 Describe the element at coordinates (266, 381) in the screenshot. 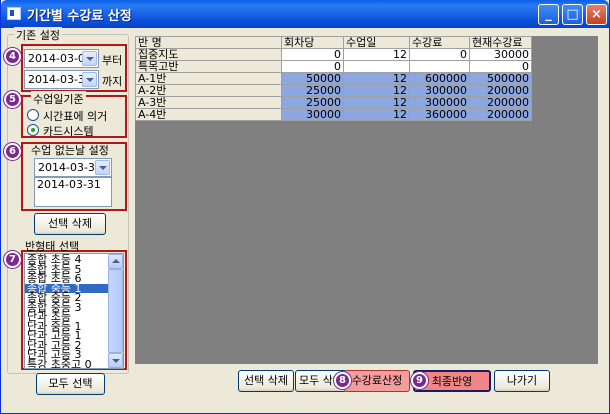

I see `delete-selected-button: 선택 삭제` at that location.